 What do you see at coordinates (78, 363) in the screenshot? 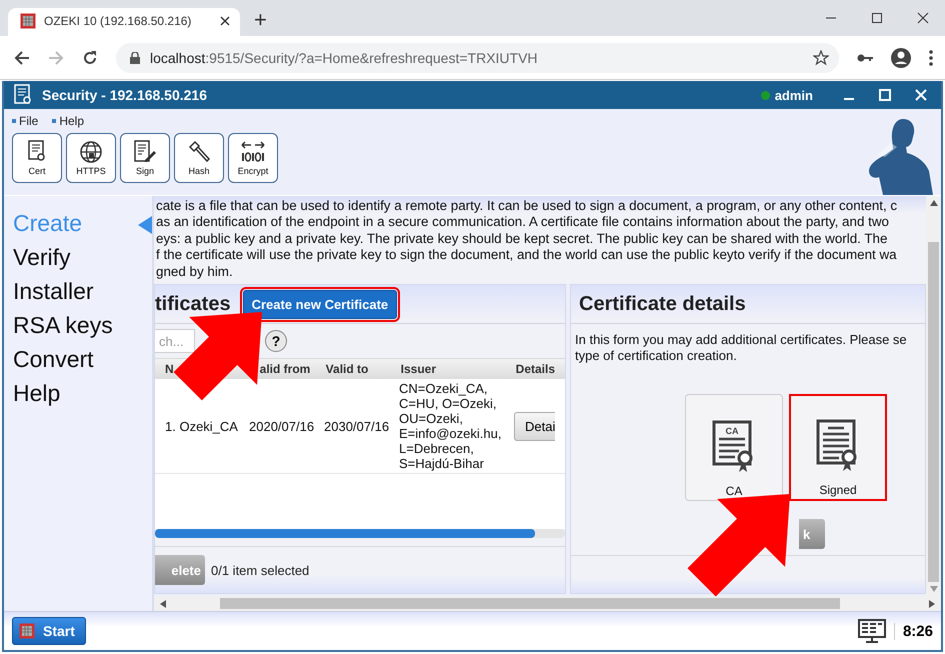
I see `sidebar-item: Convert` at bounding box center [78, 363].